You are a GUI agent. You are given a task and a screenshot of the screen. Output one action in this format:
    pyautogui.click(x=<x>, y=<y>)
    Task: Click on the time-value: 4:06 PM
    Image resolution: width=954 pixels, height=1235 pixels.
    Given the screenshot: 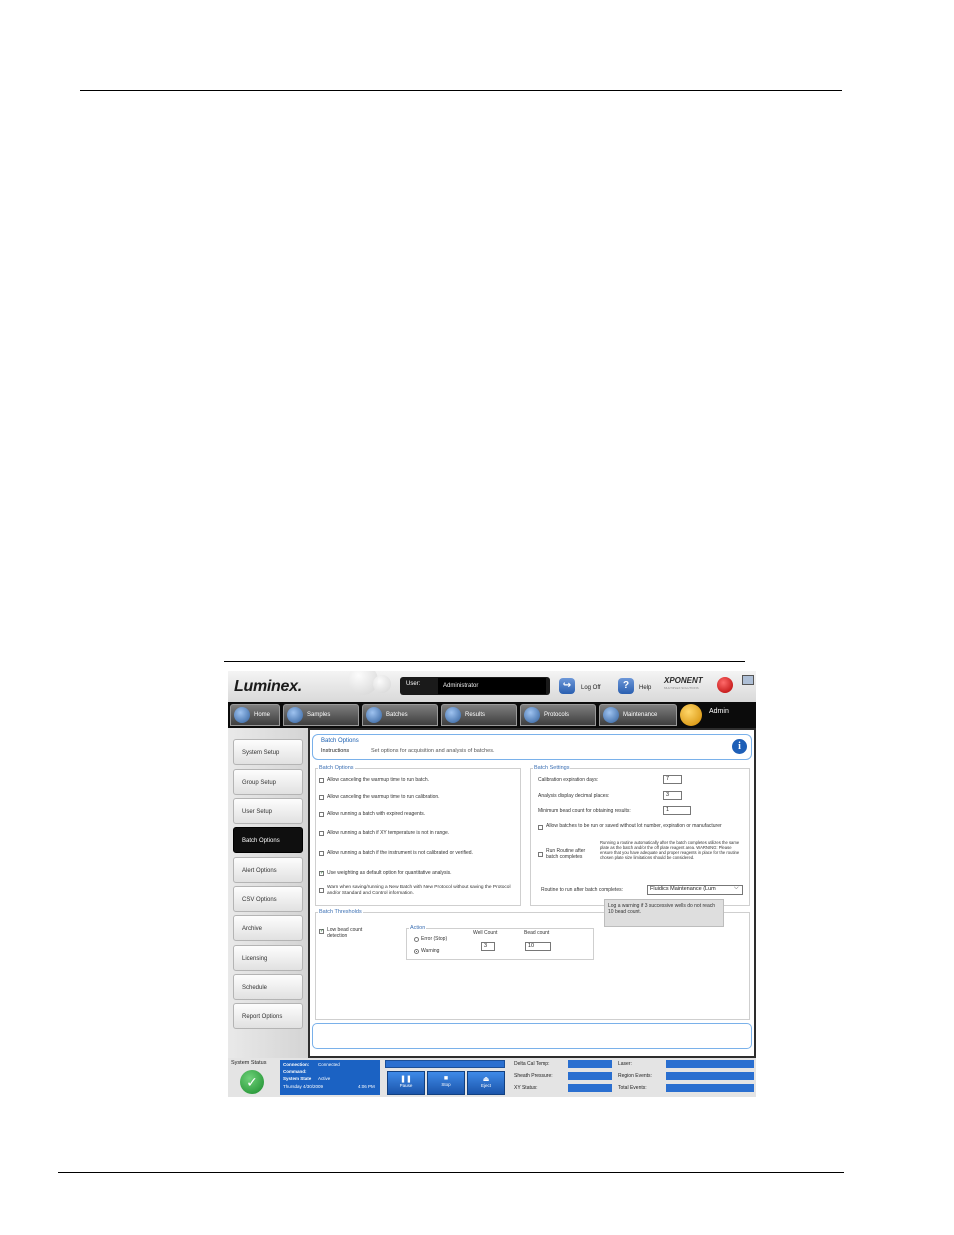 What is the action you would take?
    pyautogui.click(x=366, y=1086)
    